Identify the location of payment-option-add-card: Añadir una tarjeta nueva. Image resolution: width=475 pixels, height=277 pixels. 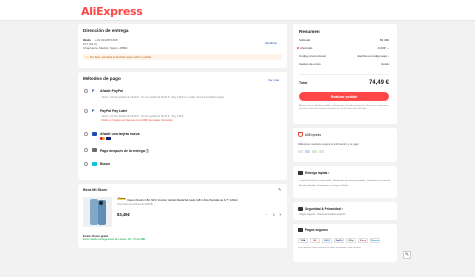
(182, 135).